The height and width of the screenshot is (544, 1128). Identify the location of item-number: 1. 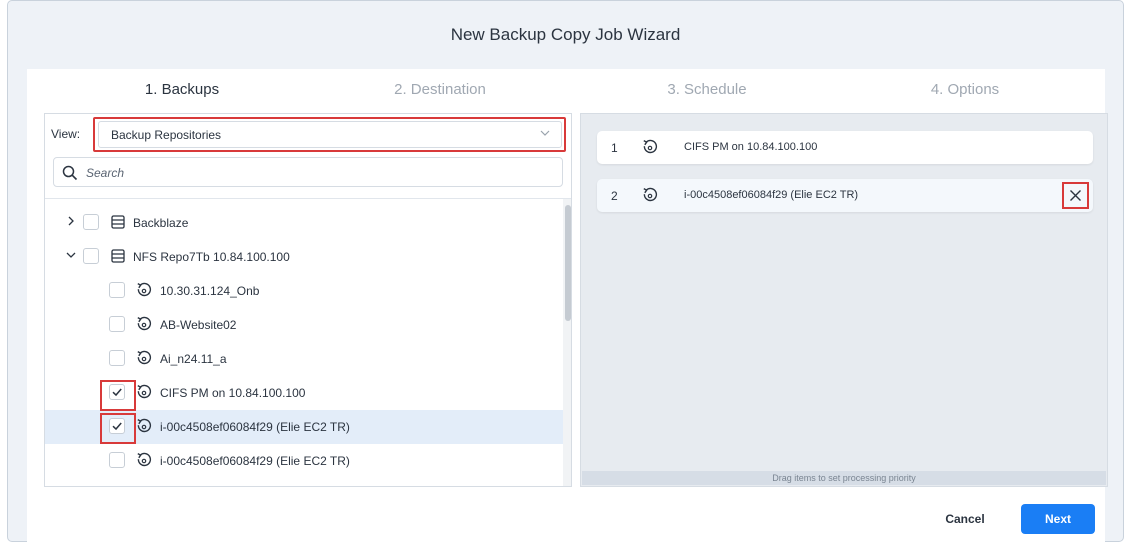
(614, 148).